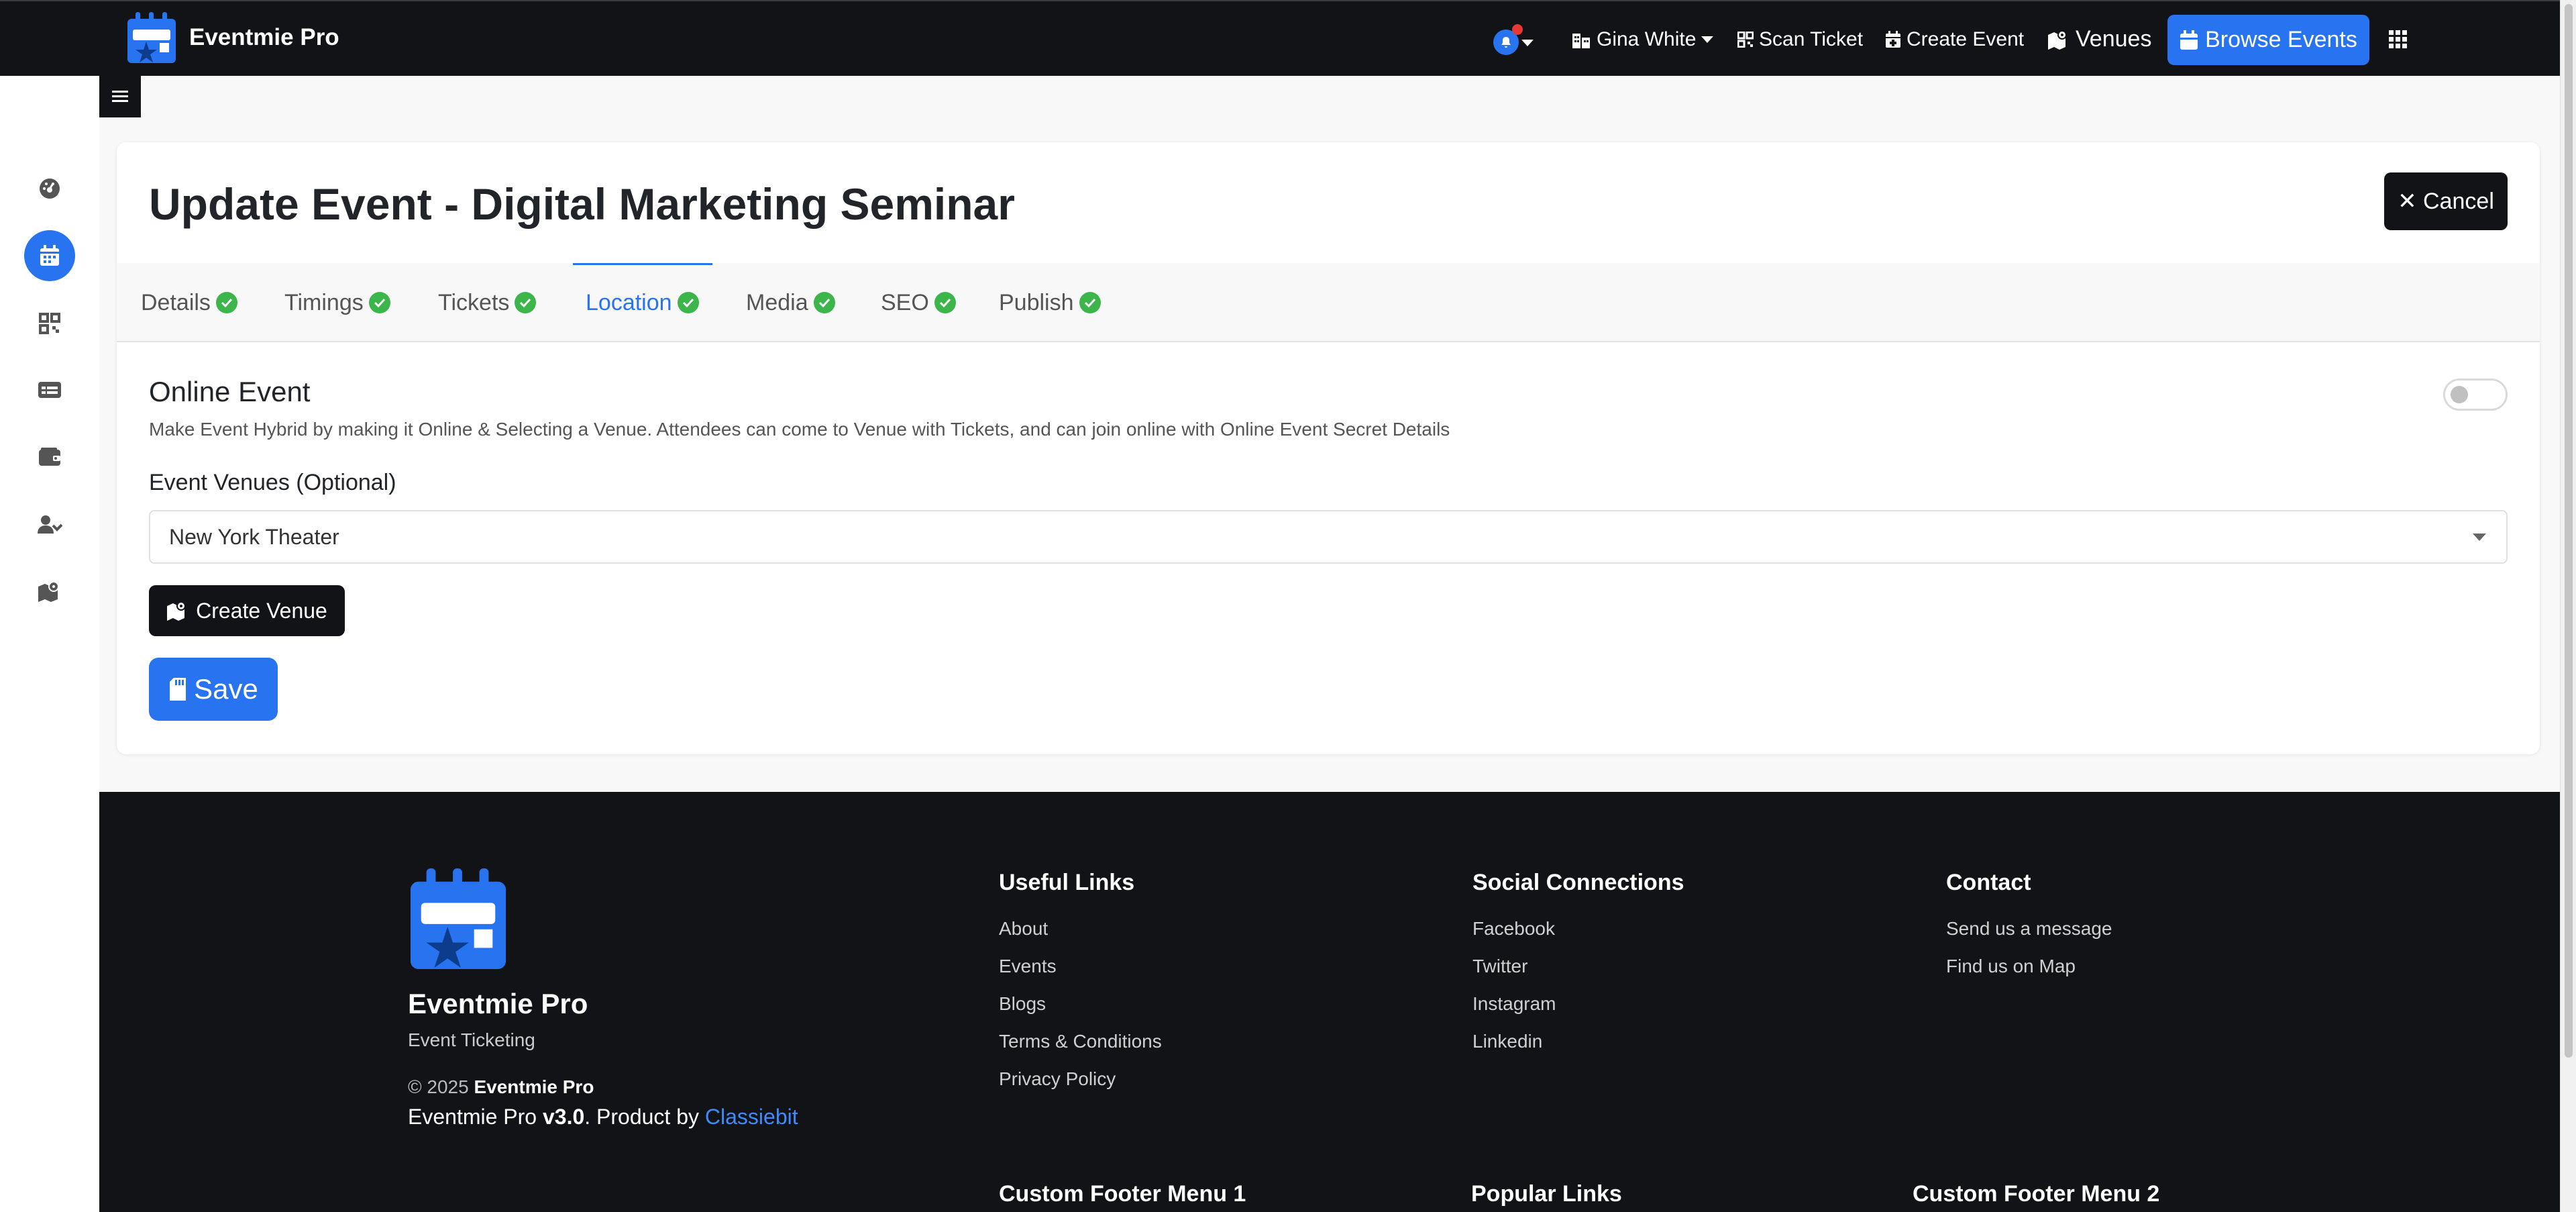  I want to click on sidebar-item-users, so click(49, 524).